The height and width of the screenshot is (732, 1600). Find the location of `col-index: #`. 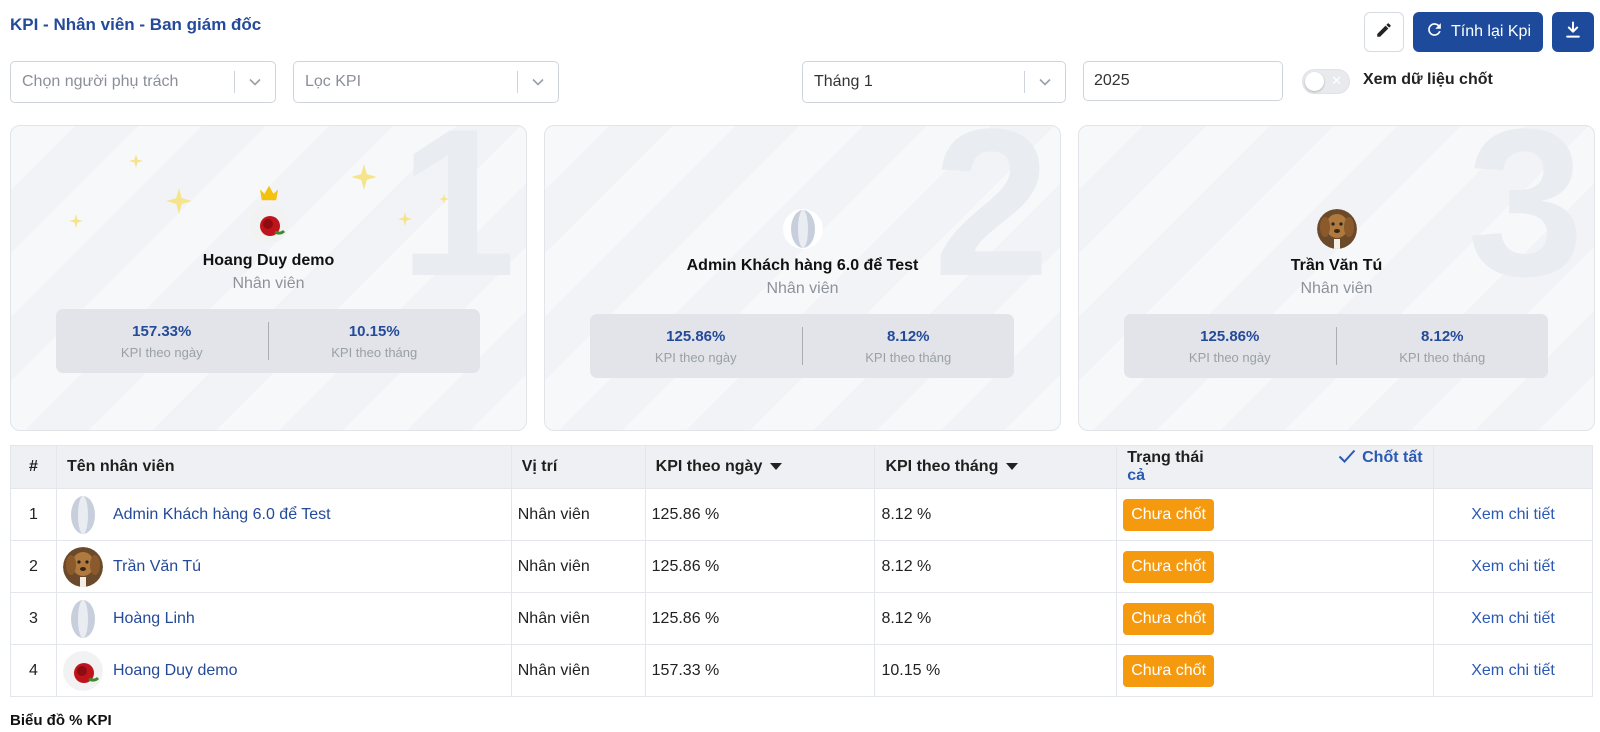

col-index: # is located at coordinates (33, 467).